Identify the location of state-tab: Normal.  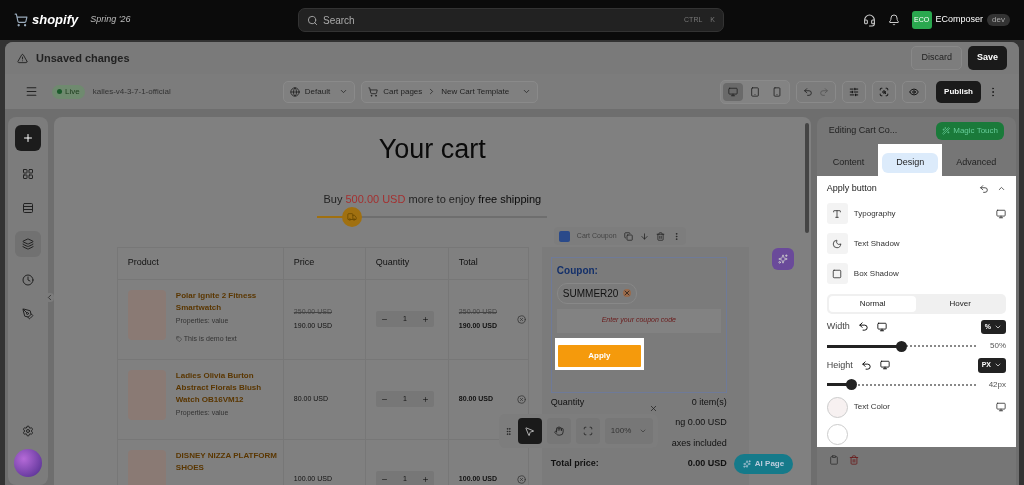
(872, 303).